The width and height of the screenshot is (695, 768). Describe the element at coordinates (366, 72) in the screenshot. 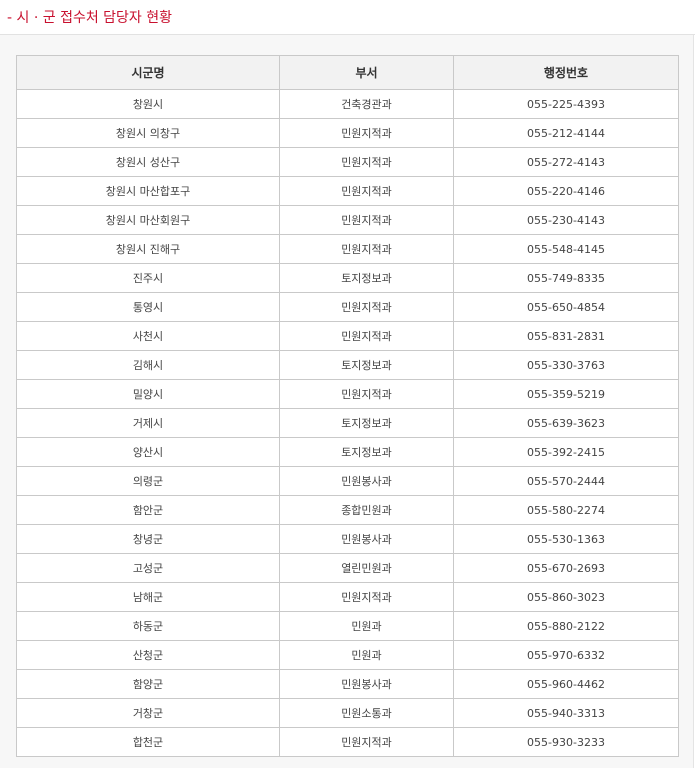

I see `column-header-department: 부서` at that location.